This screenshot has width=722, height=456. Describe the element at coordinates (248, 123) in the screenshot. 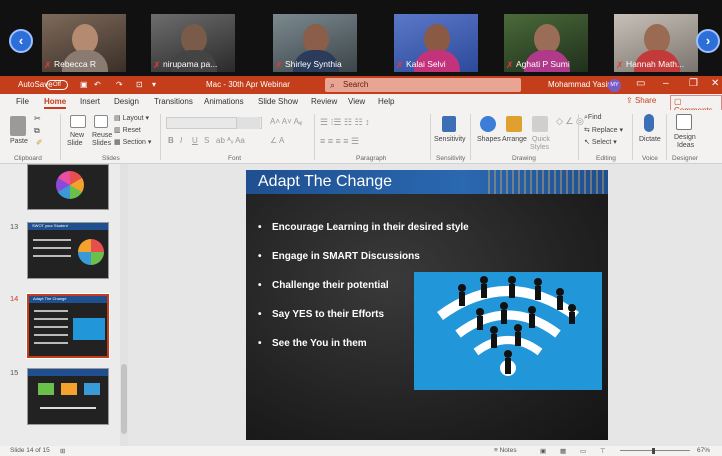

I see `font-size-input` at that location.